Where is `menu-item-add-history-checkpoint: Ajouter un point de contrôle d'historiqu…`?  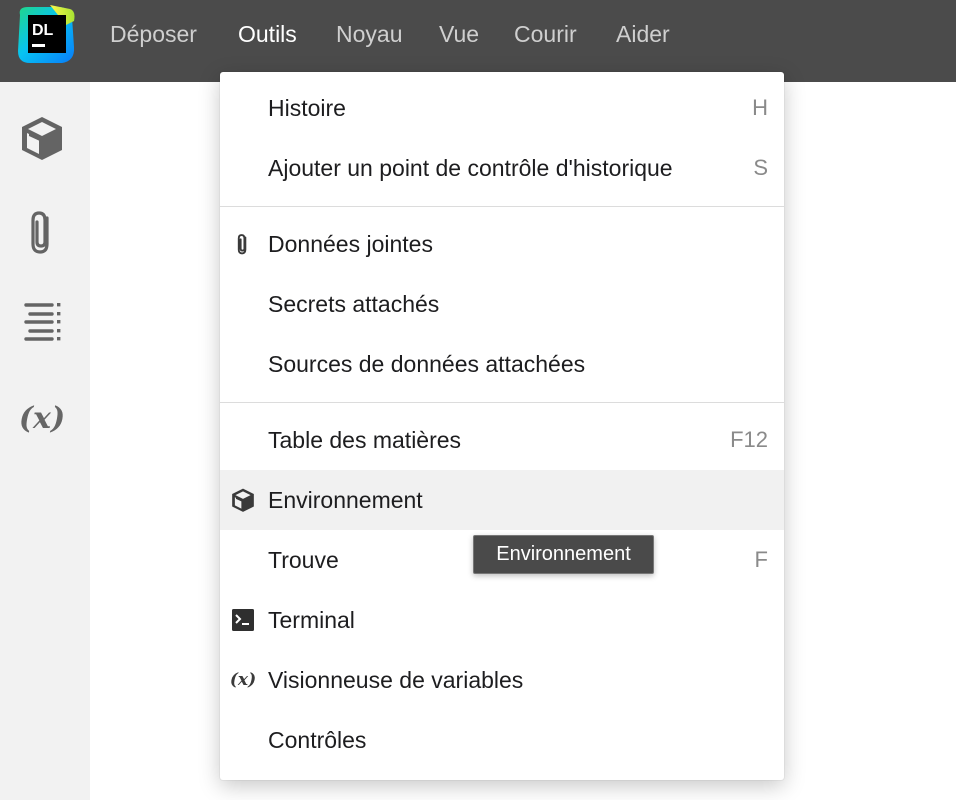
menu-item-add-history-checkpoint: Ajouter un point de contrôle d'historiqu… is located at coordinates (502, 168).